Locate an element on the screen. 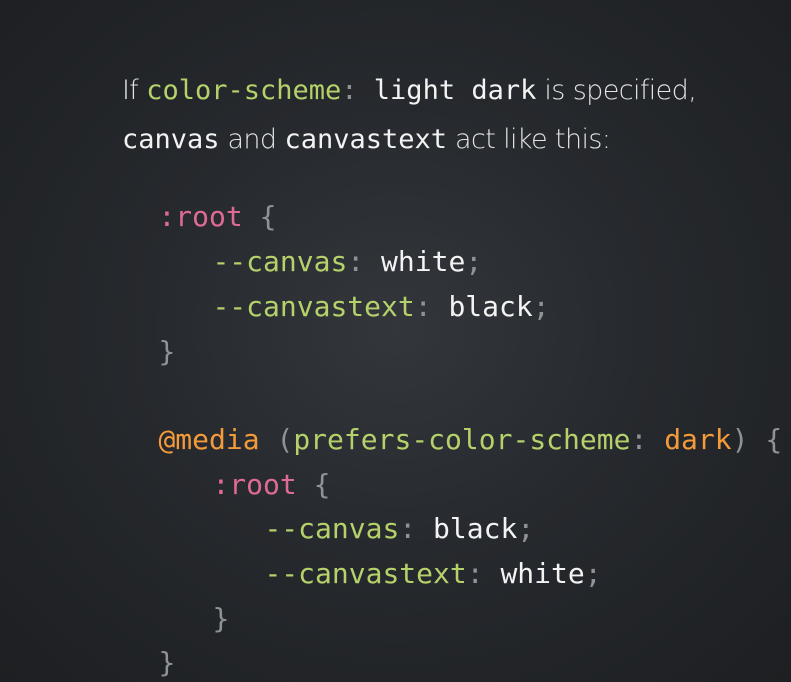  inline-code-canvastext: canvastext is located at coordinates (366, 139).